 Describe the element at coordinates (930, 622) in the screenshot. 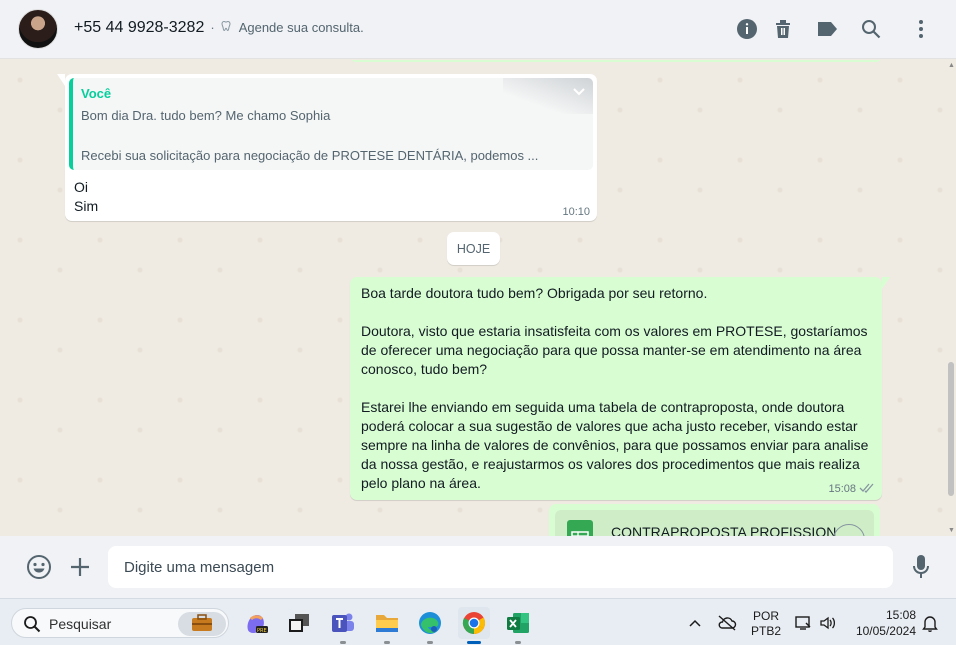

I see `notification-bell-icon` at that location.